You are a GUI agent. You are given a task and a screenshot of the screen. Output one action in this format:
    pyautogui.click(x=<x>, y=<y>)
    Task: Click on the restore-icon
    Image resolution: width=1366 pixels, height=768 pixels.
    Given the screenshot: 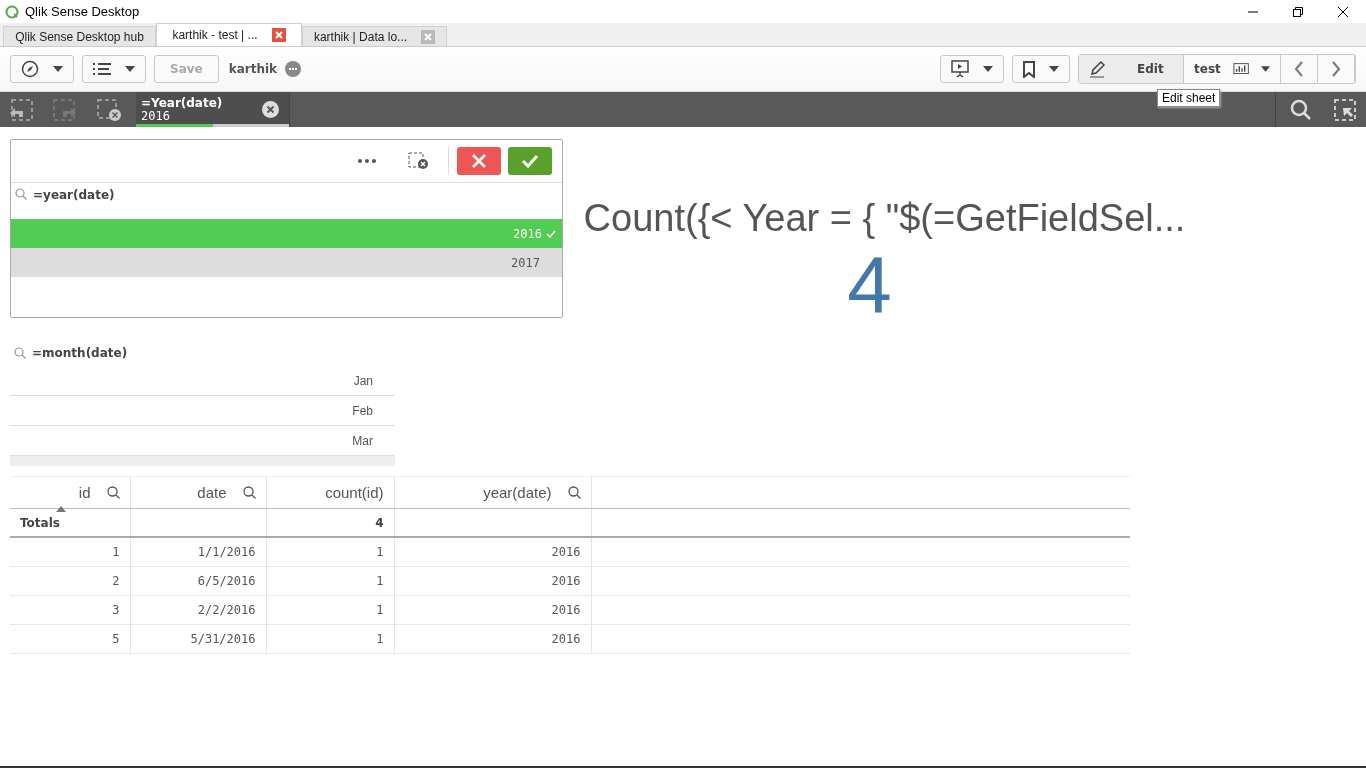 What is the action you would take?
    pyautogui.click(x=1298, y=11)
    